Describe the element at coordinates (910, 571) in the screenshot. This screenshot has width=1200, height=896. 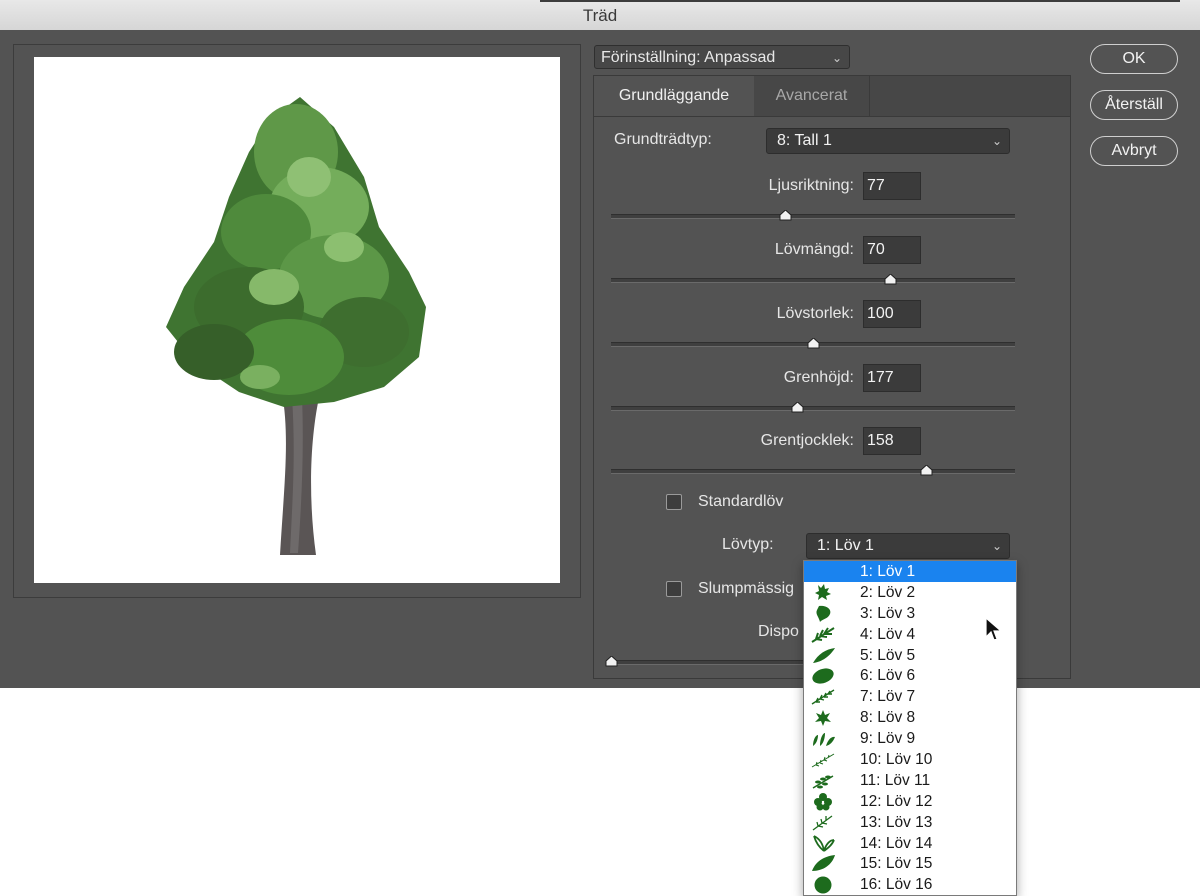
I see `leaf-option: 1: Löv 1` at that location.